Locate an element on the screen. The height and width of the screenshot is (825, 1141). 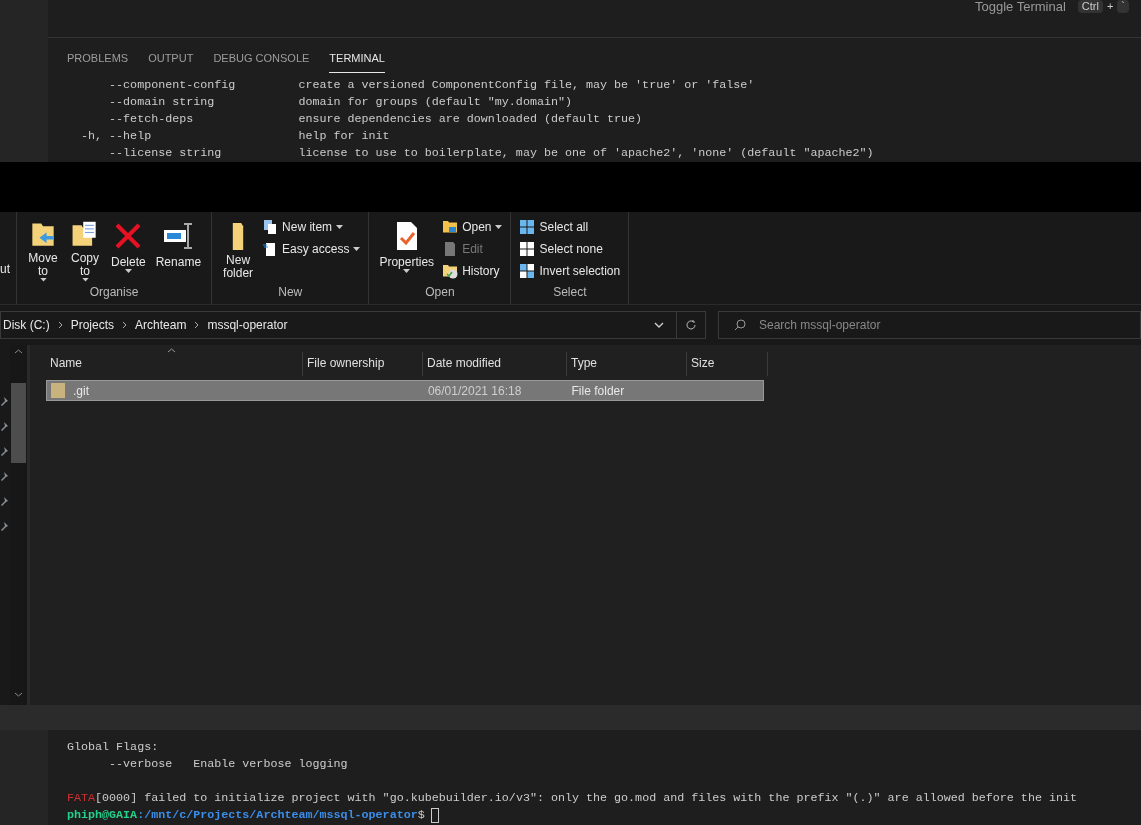
rename-icon is located at coordinates (178, 236).